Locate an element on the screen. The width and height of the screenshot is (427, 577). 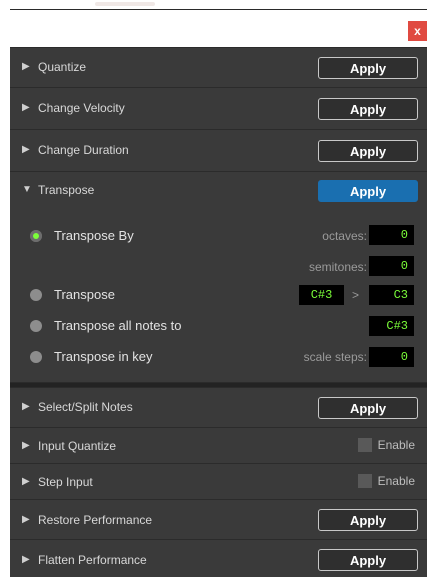
transpose-all-radio is located at coordinates (36, 326).